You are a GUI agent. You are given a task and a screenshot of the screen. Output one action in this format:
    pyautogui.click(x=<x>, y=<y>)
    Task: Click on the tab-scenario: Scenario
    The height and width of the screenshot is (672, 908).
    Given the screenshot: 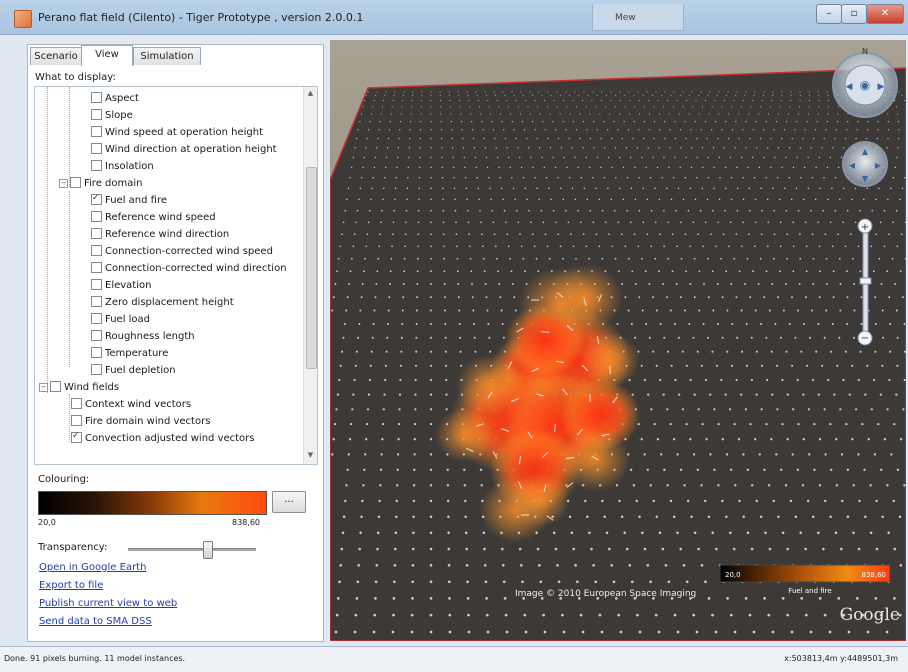 What is the action you would take?
    pyautogui.click(x=56, y=56)
    